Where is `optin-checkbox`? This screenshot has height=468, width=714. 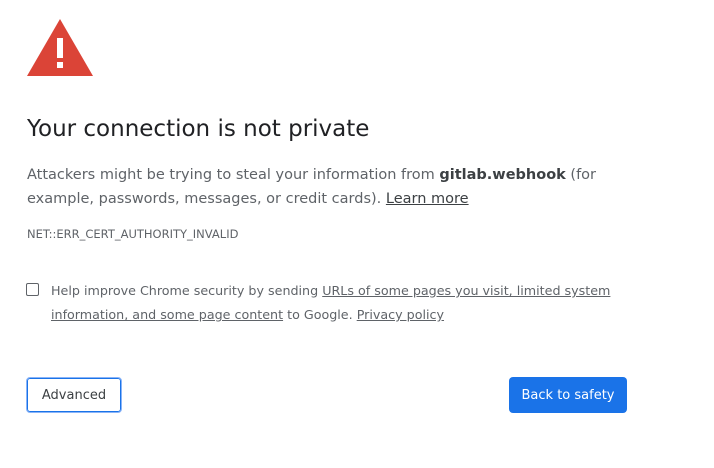
optin-checkbox is located at coordinates (32, 289).